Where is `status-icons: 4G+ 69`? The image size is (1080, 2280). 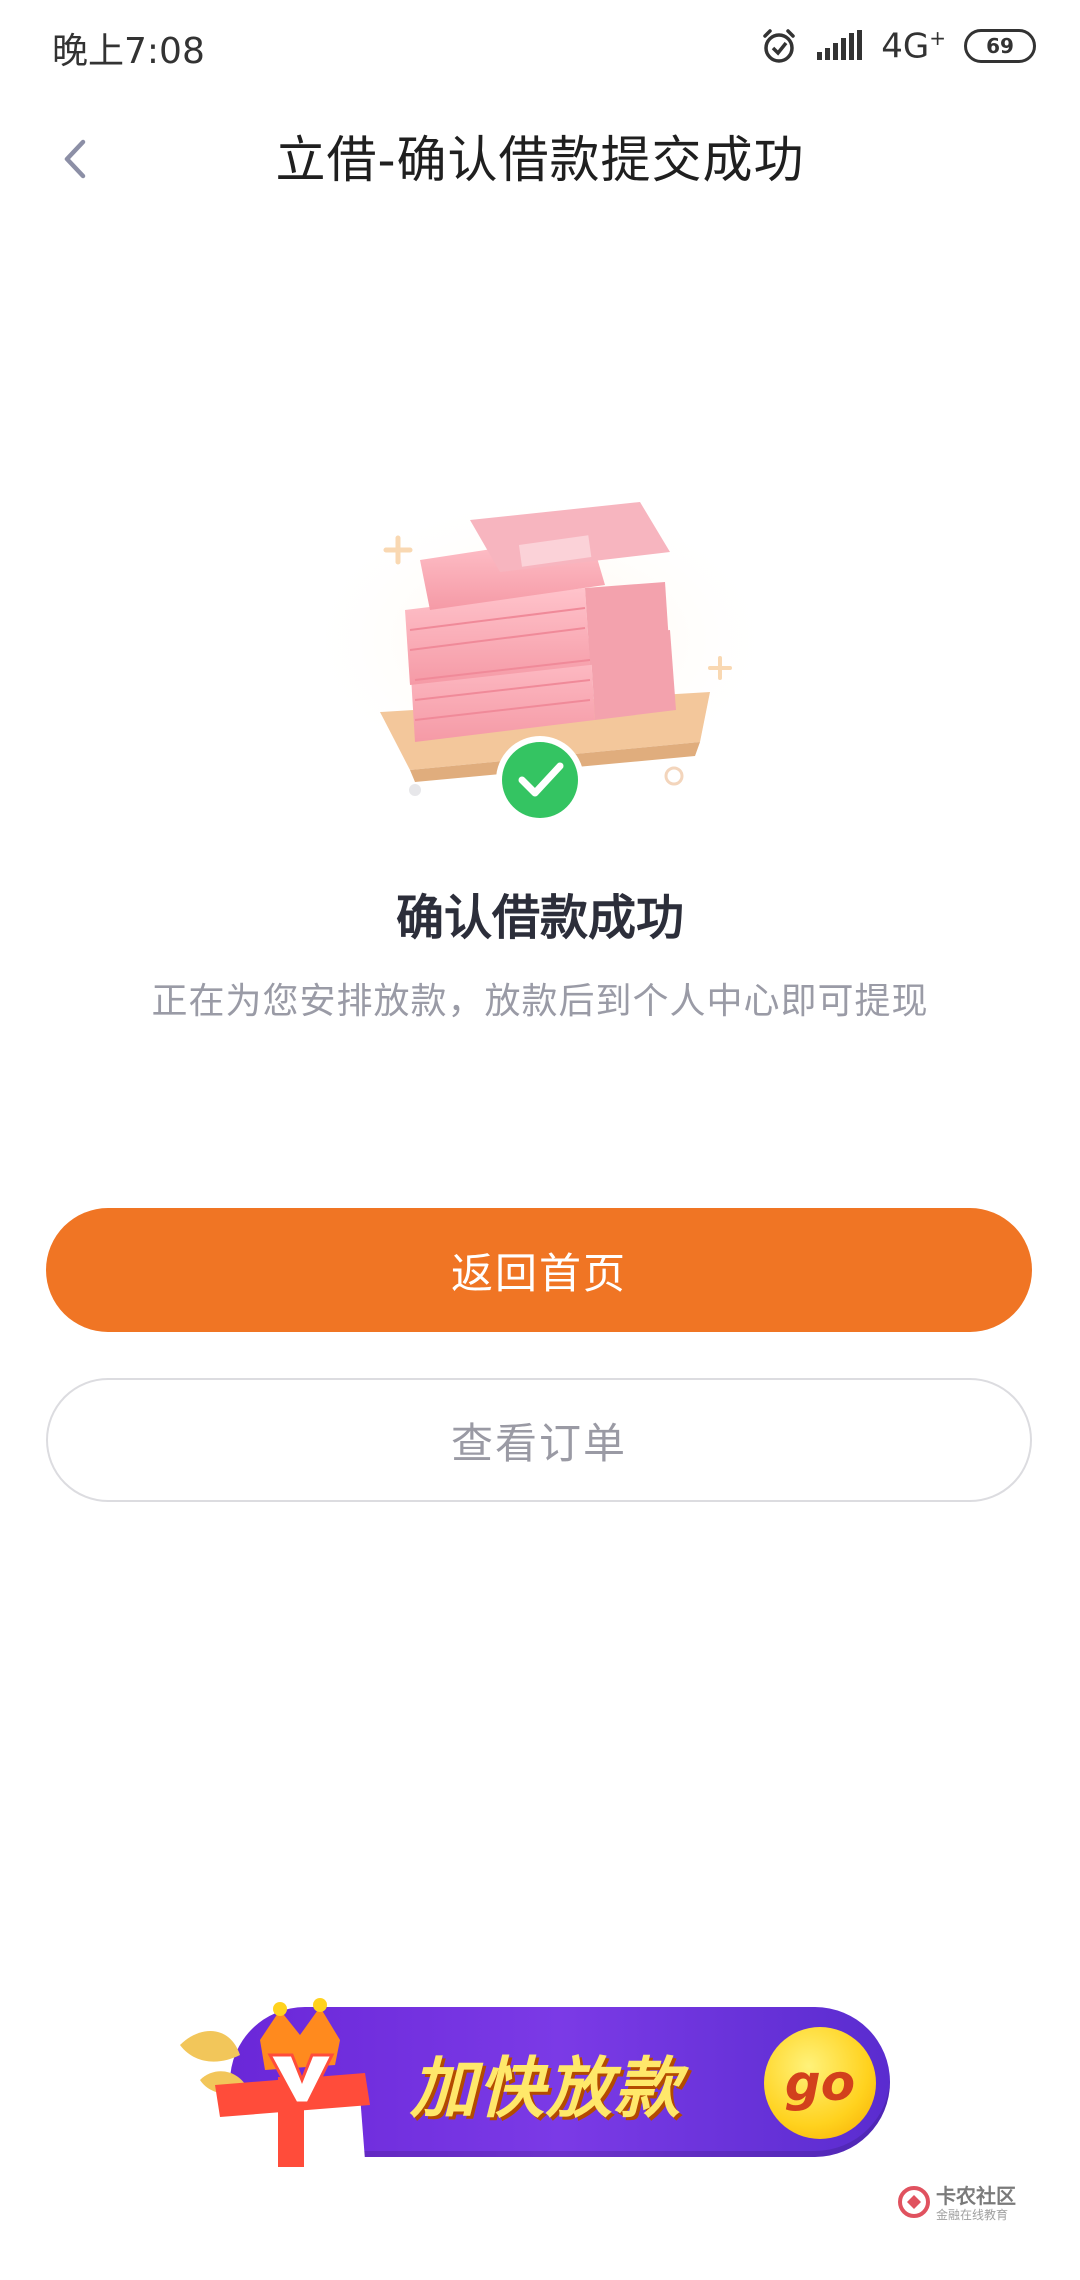 status-icons: 4G+ 69 is located at coordinates (897, 46).